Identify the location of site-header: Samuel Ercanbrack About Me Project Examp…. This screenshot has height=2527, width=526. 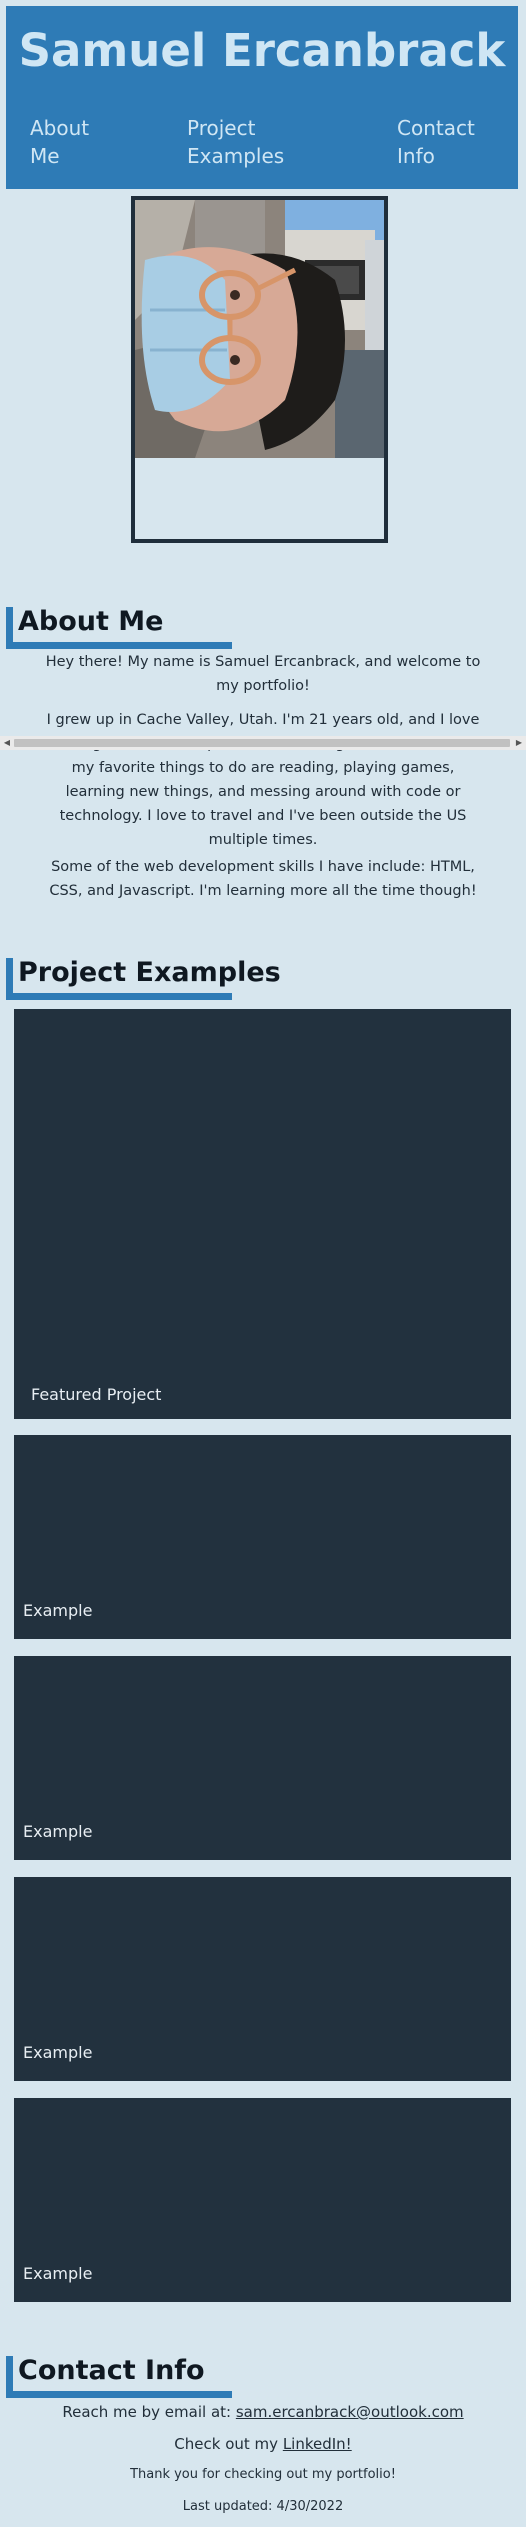
(262, 97).